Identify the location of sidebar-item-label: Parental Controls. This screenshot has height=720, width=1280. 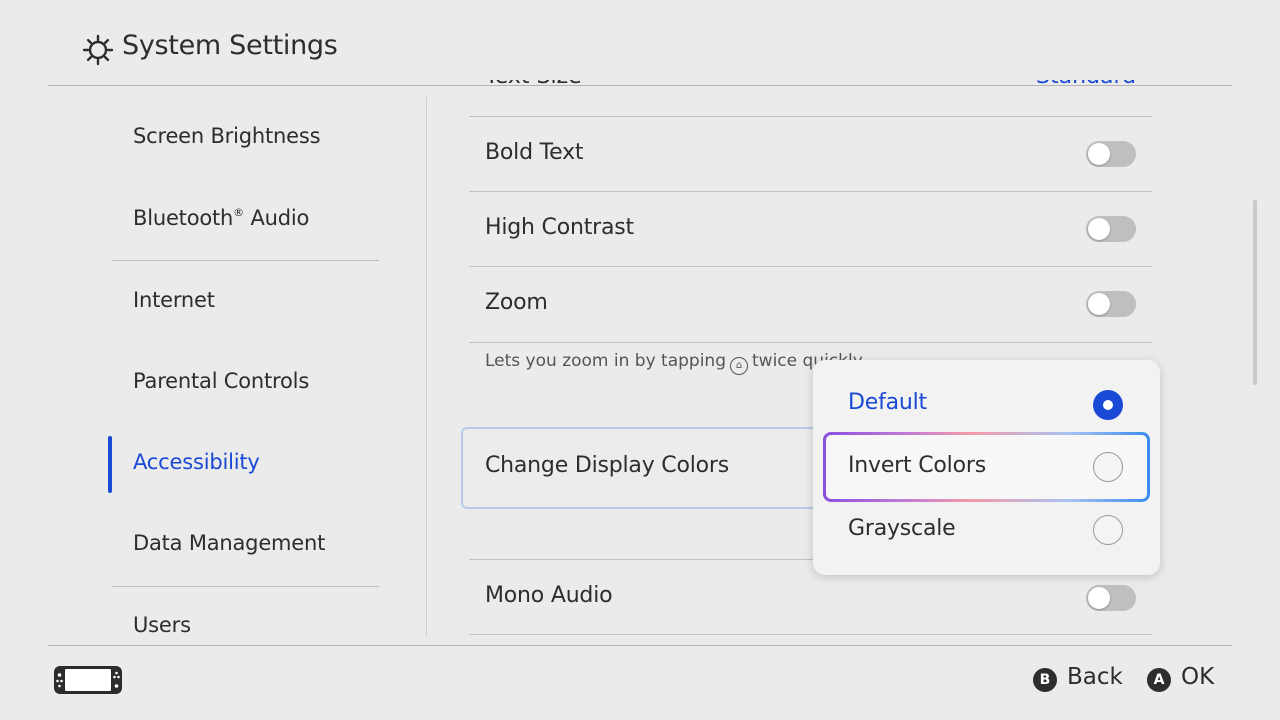
(221, 381).